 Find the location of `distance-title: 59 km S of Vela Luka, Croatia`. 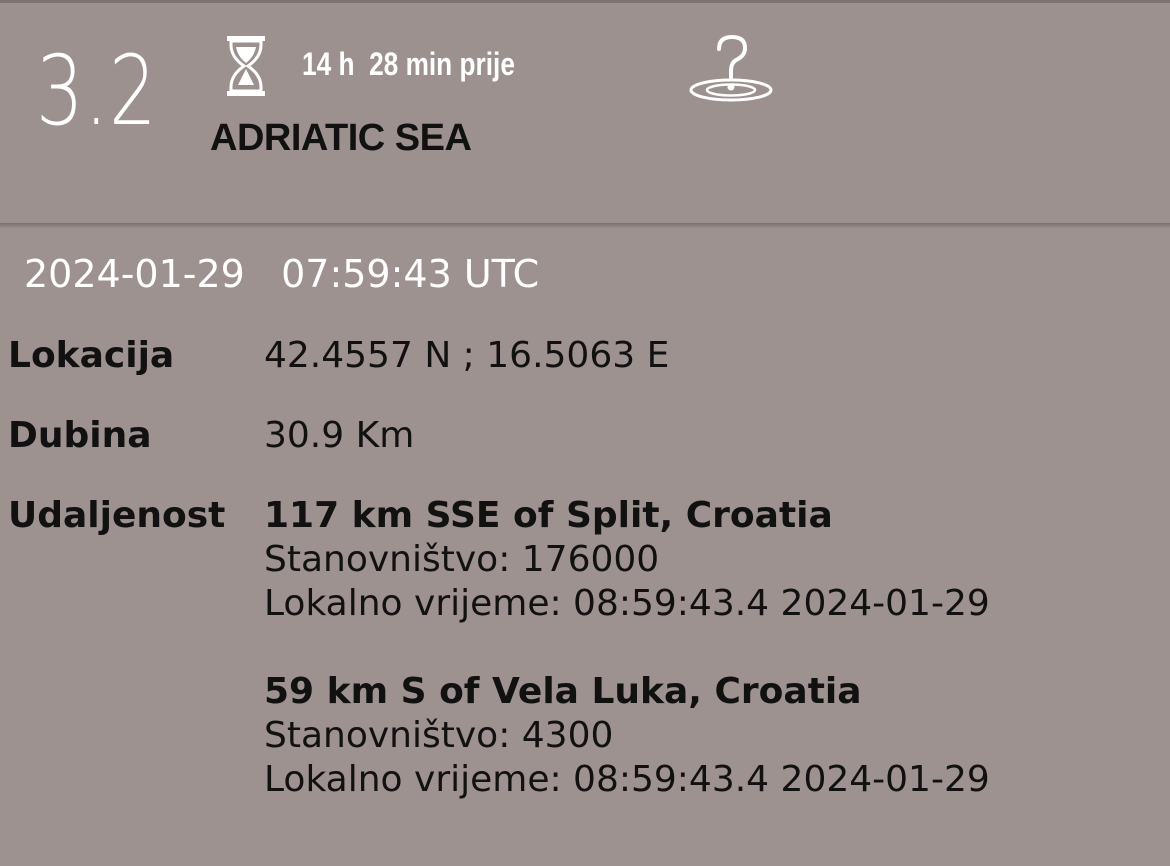

distance-title: 59 km S of Vela Luka, Croatia is located at coordinates (563, 691).